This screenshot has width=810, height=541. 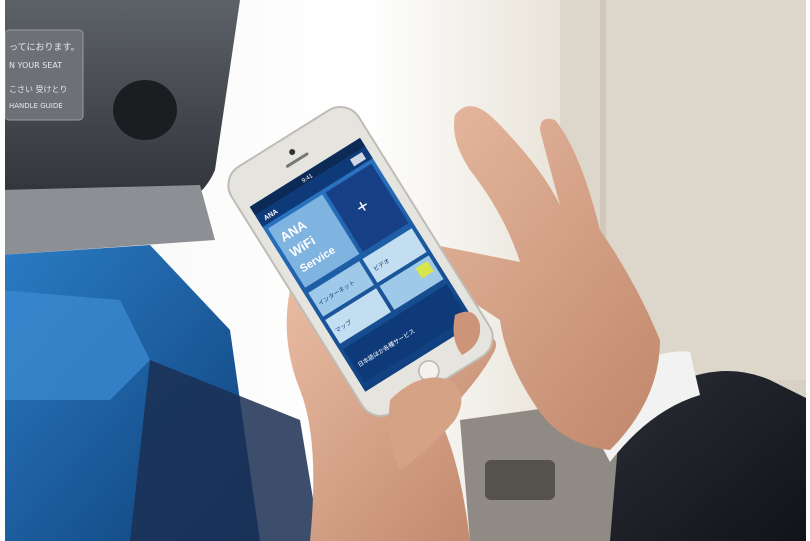 What do you see at coordinates (145, 110) in the screenshot?
I see `seat-vent` at bounding box center [145, 110].